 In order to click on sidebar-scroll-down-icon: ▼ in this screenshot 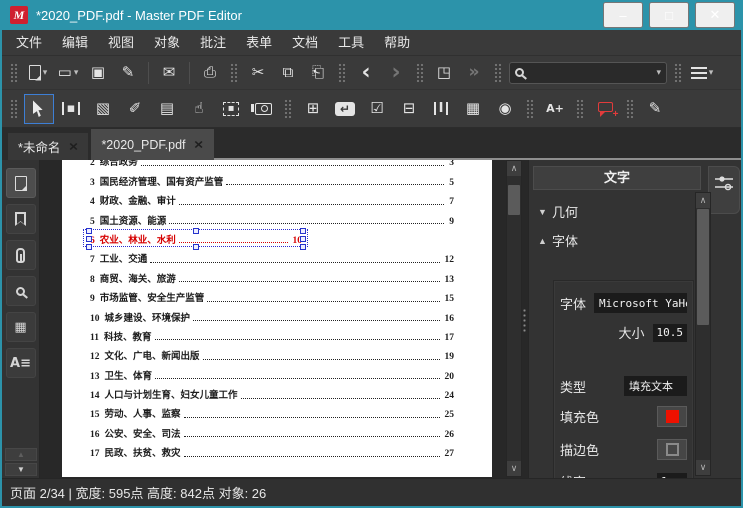, I will do `click(21, 469)`.